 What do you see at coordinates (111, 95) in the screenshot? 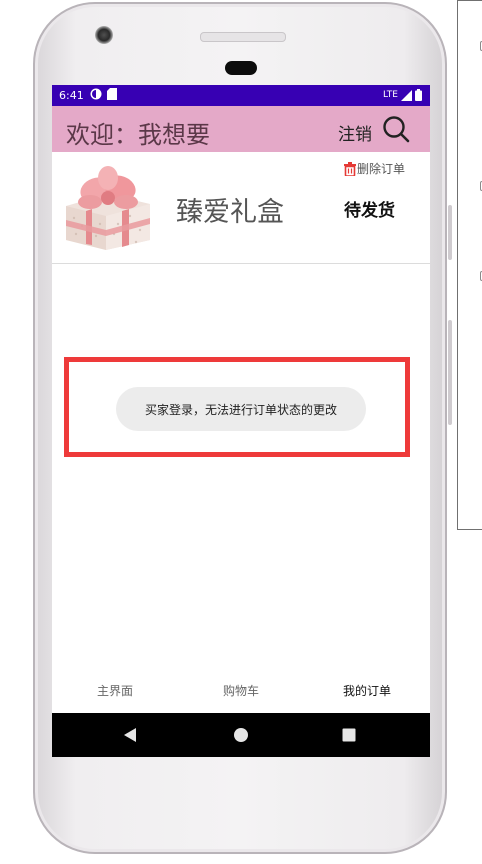
I see `sd-card-icon` at bounding box center [111, 95].